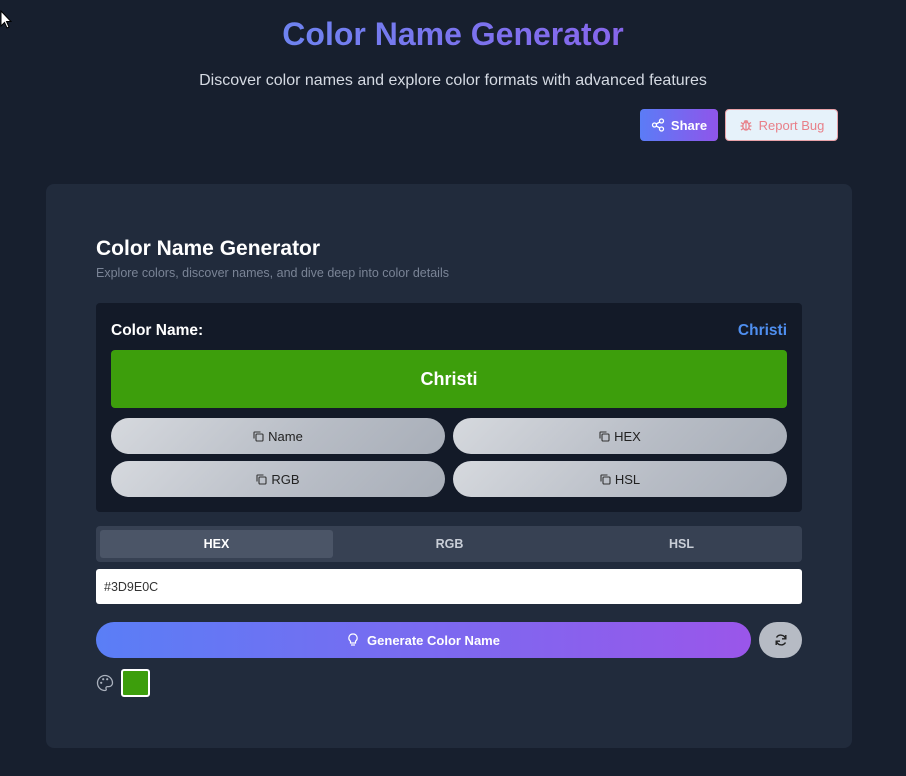 The image size is (906, 776). What do you see at coordinates (689, 125) in the screenshot?
I see `share-label: Share` at bounding box center [689, 125].